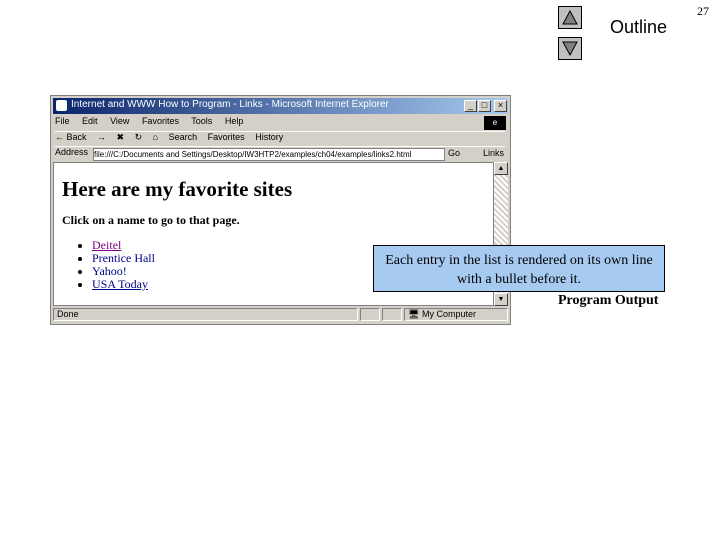 This screenshot has width=720, height=540. What do you see at coordinates (638, 27) in the screenshot?
I see `outline-label: Outline` at bounding box center [638, 27].